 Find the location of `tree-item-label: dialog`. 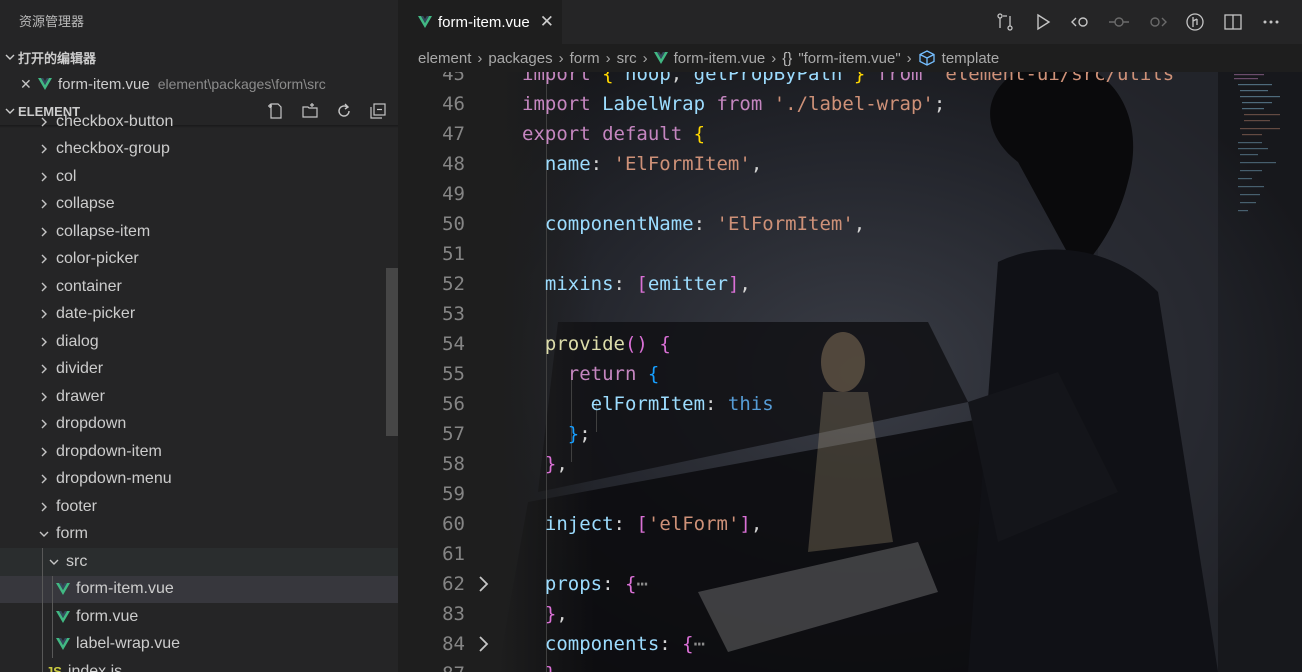

tree-item-label: dialog is located at coordinates (77, 341).